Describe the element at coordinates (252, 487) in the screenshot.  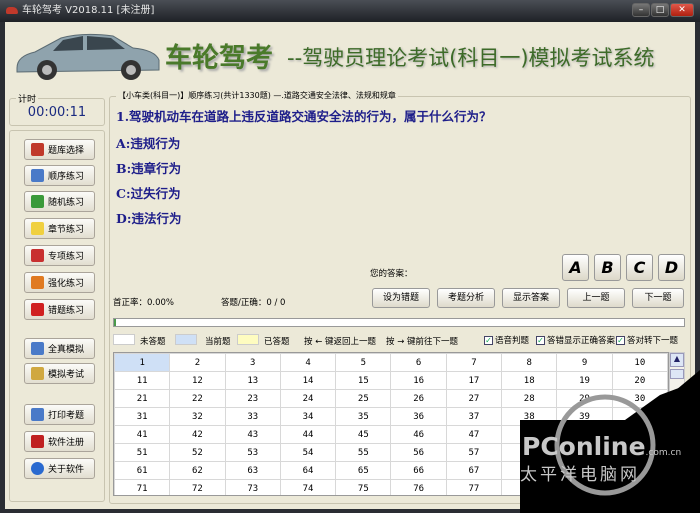
I see `grid-cell: 73` at that location.